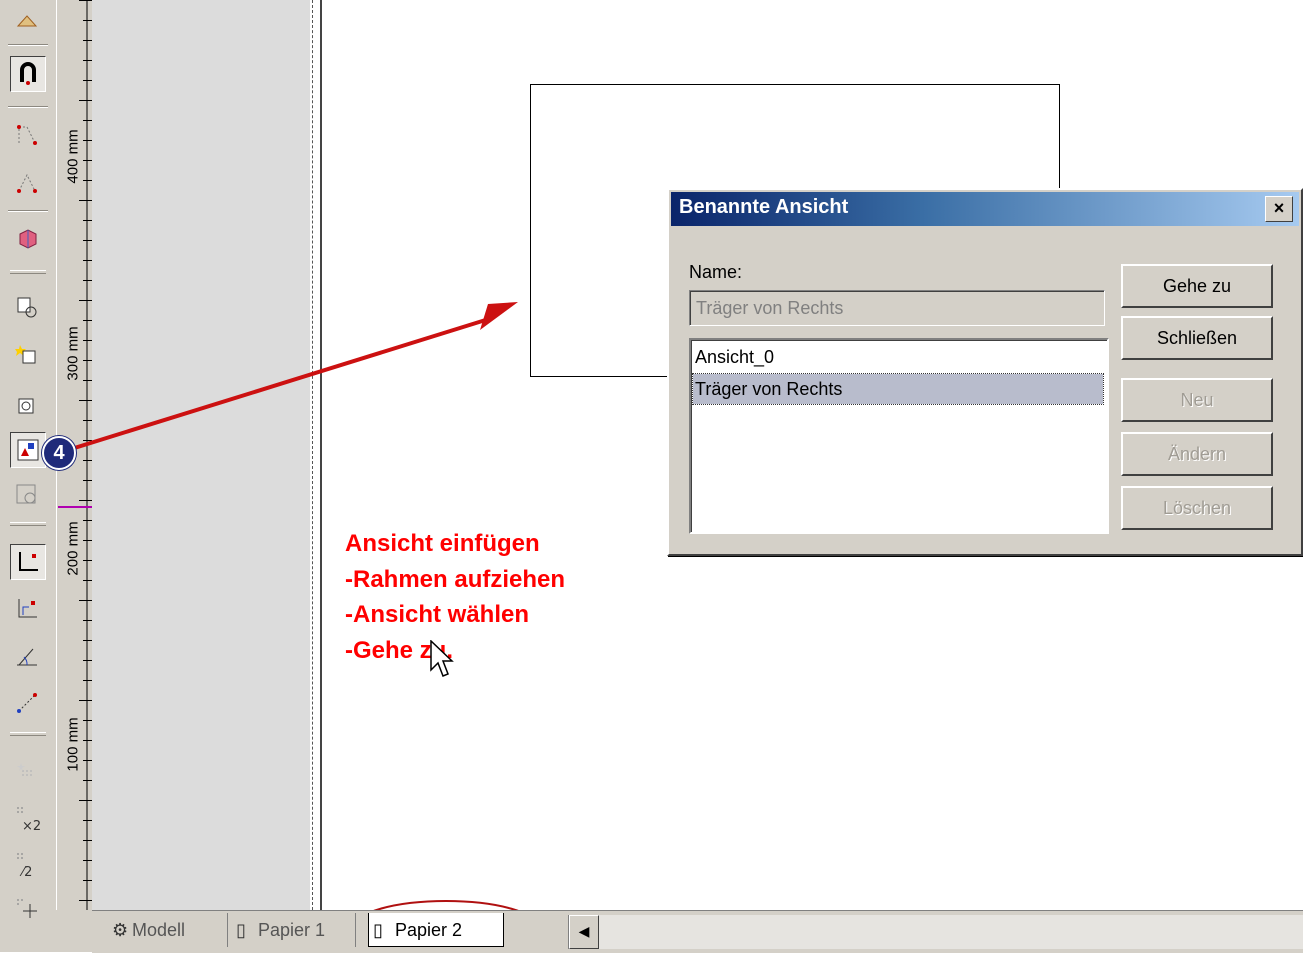  I want to click on list-item-selected: Träger von Rechts, so click(898, 389).